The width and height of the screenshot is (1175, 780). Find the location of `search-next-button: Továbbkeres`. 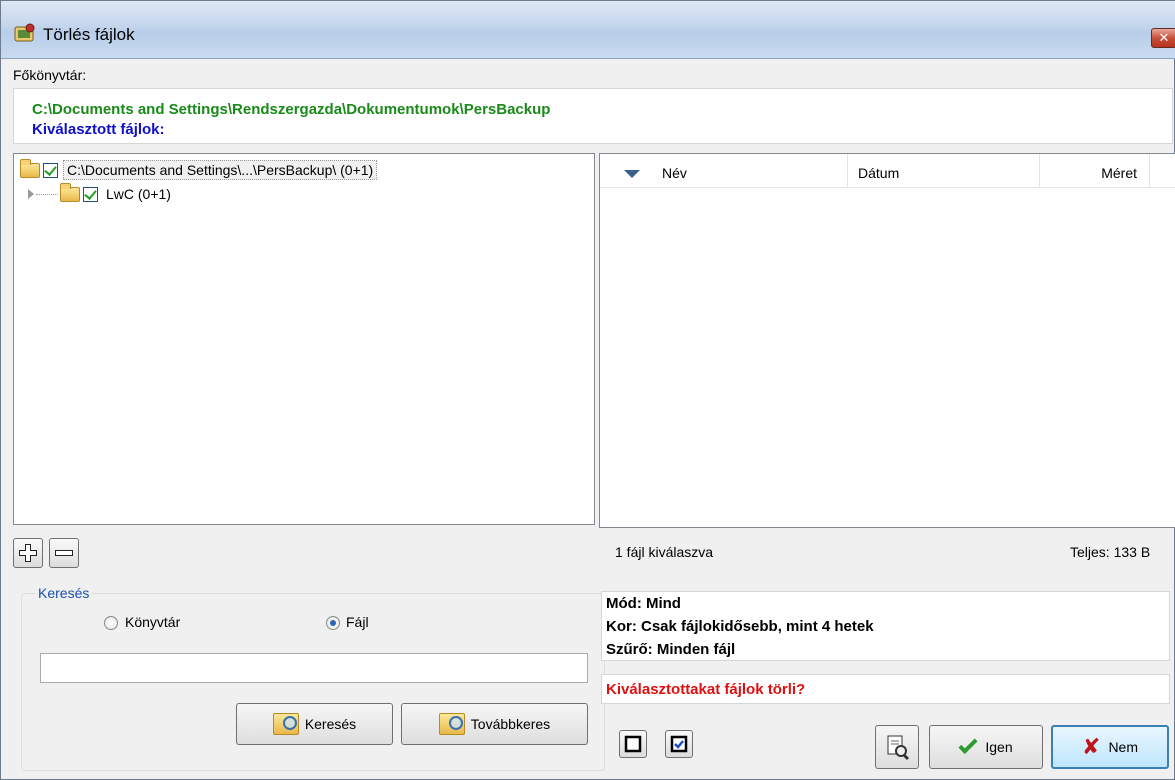

search-next-button: Továbbkeres is located at coordinates (494, 724).